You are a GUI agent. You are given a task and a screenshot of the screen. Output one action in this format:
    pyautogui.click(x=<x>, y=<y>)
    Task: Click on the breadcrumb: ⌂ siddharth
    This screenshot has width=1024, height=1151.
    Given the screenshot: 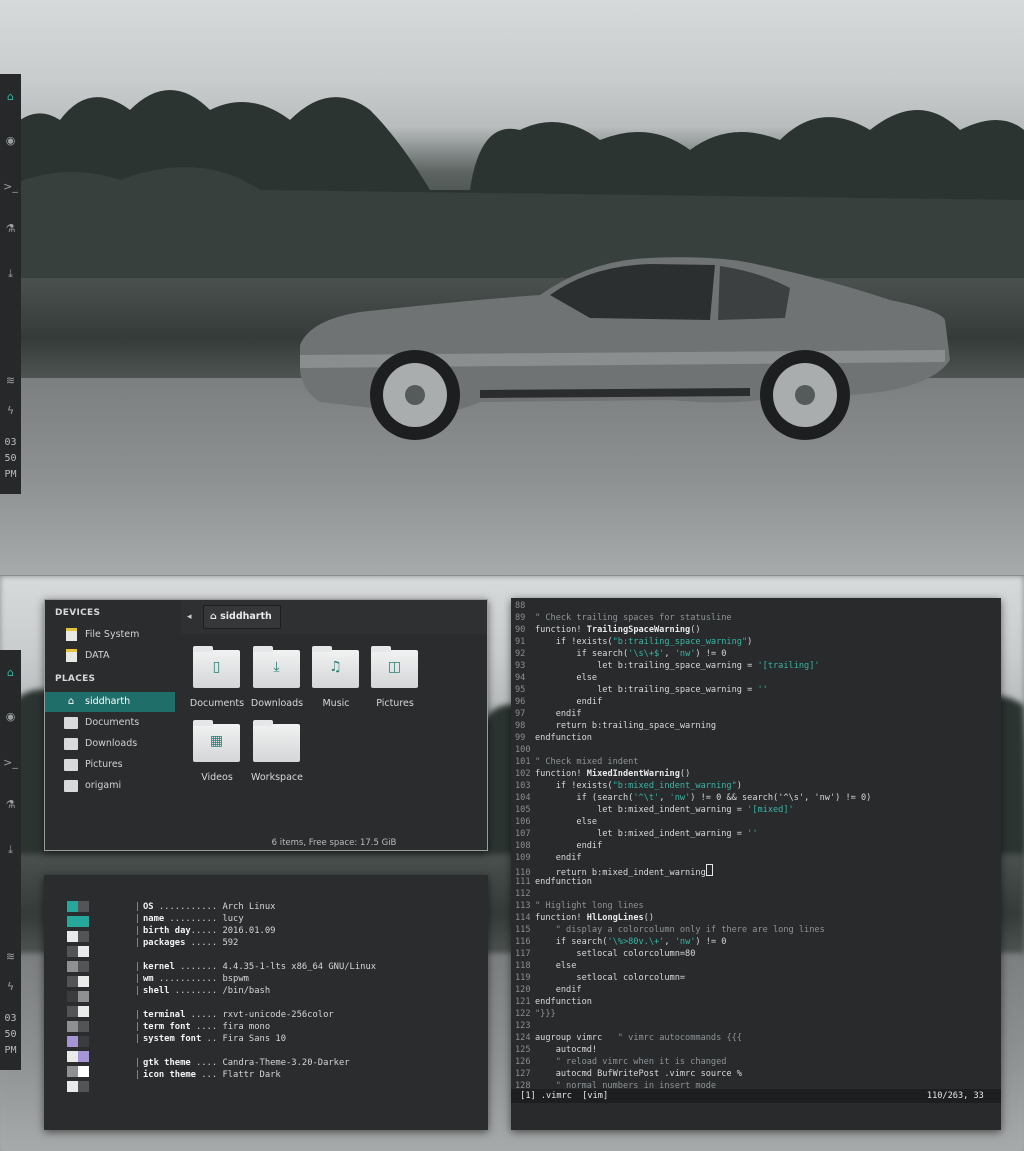 What is the action you would take?
    pyautogui.click(x=242, y=617)
    